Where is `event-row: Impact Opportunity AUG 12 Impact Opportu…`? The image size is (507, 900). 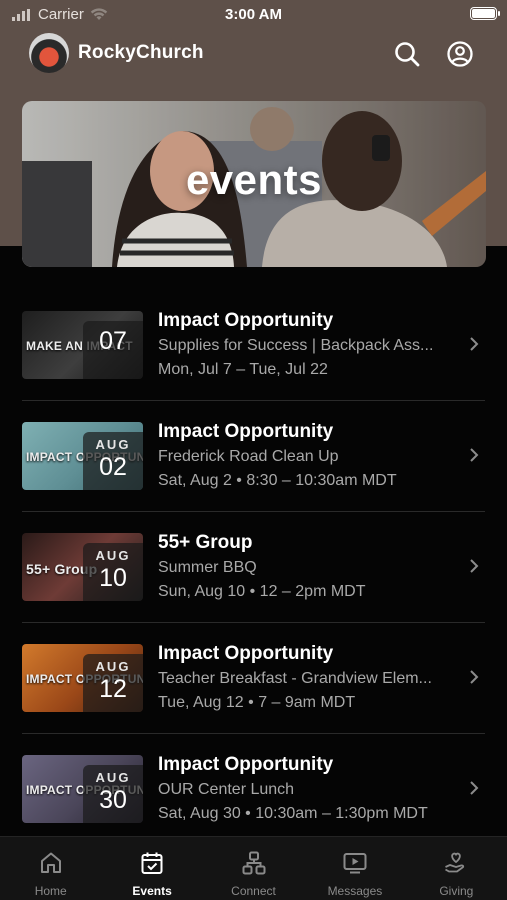
event-row: Impact Opportunity AUG 12 Impact Opportu… is located at coordinates (253, 678).